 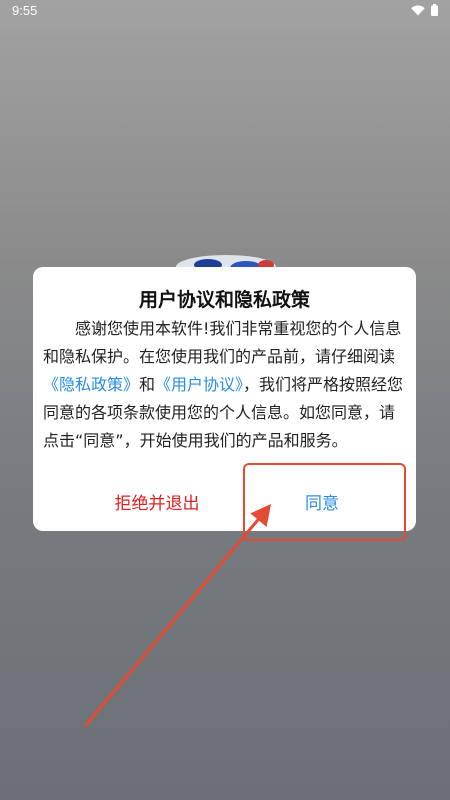 I want to click on agree-button: 同意, so click(x=322, y=501).